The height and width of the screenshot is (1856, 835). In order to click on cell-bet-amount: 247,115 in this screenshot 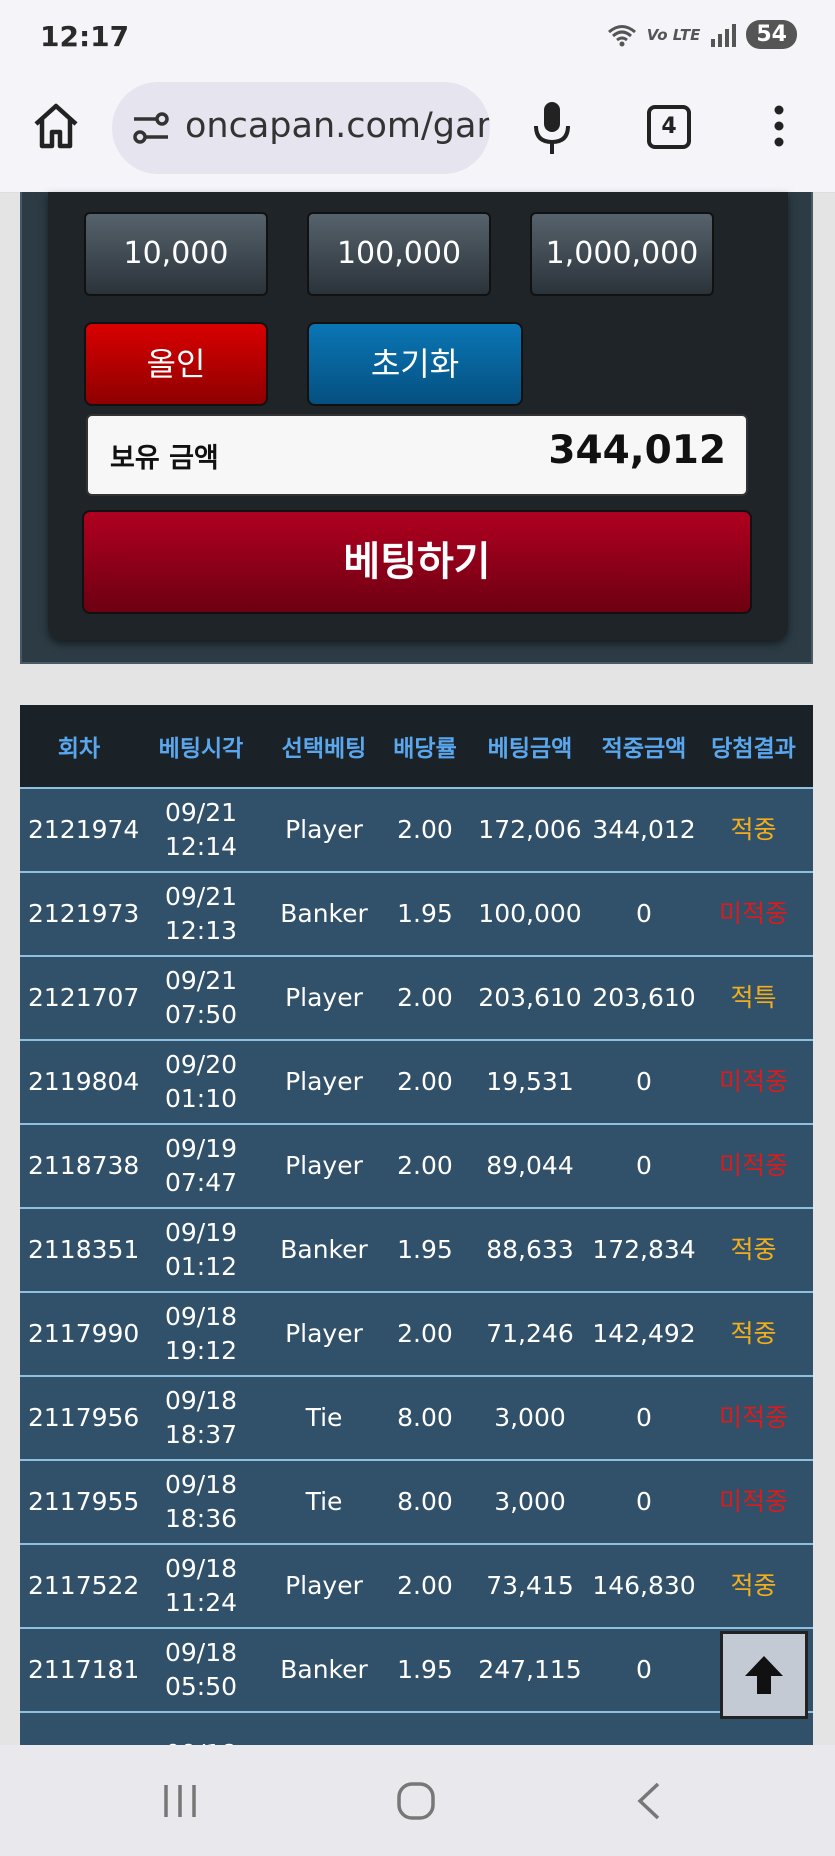, I will do `click(530, 1669)`.